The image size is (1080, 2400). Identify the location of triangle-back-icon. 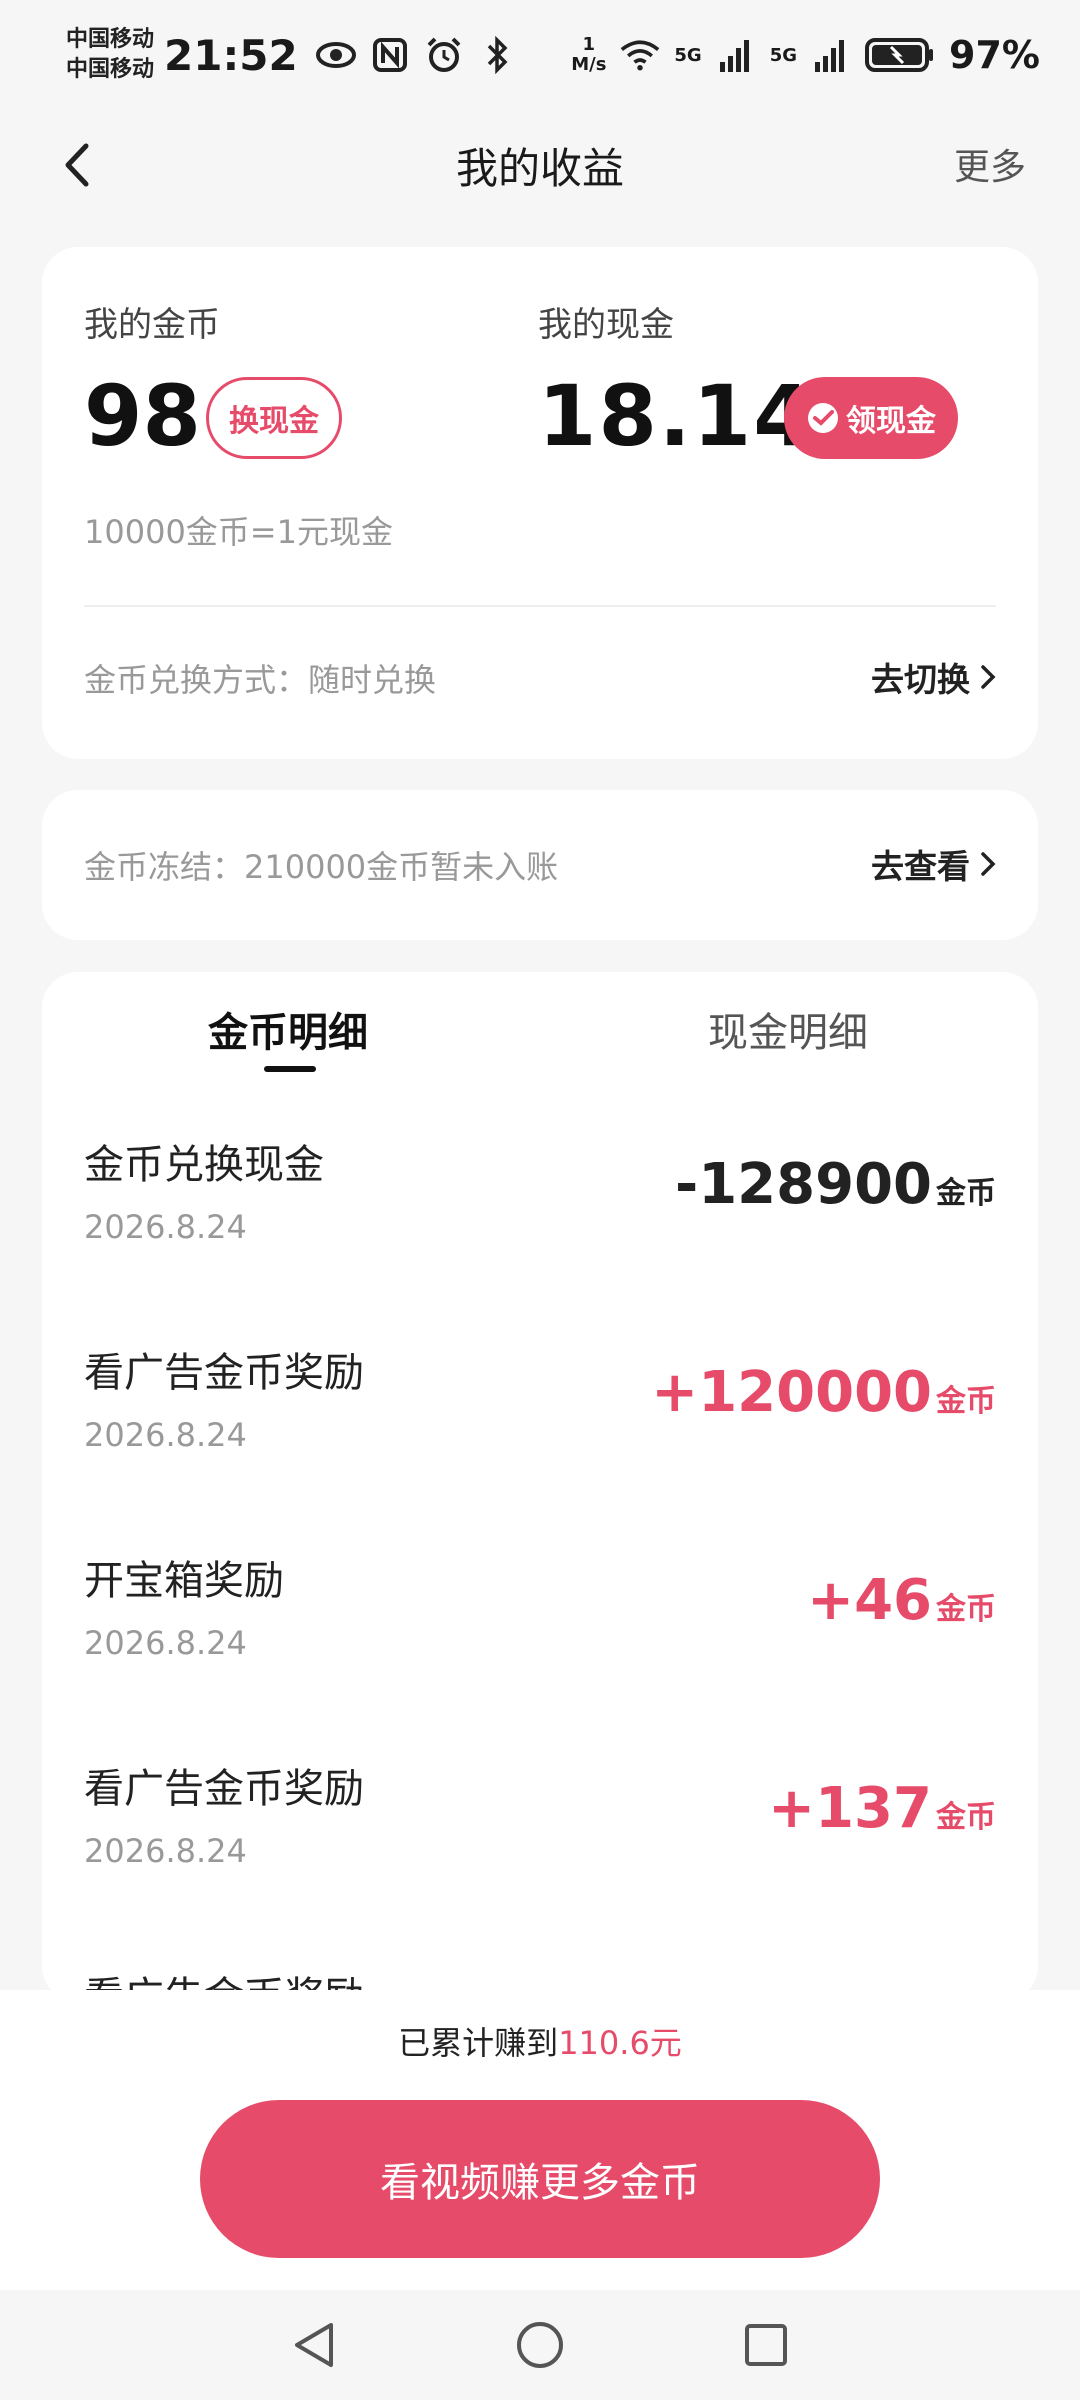
(314, 2345).